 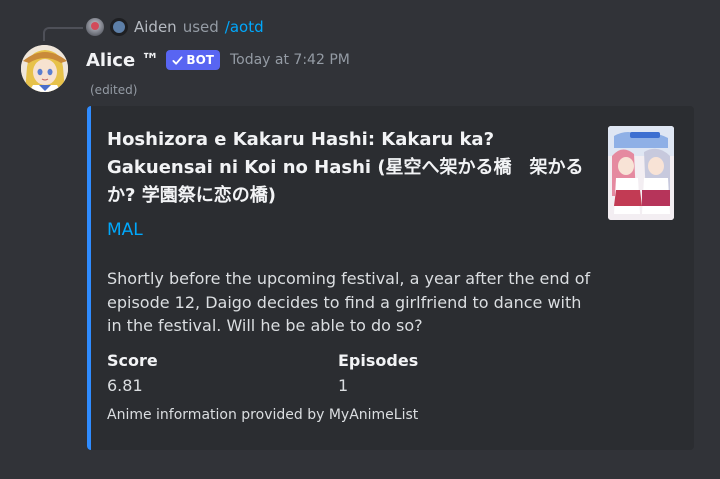 What do you see at coordinates (95, 27) in the screenshot?
I see `user-mini-avatar-icon` at bounding box center [95, 27].